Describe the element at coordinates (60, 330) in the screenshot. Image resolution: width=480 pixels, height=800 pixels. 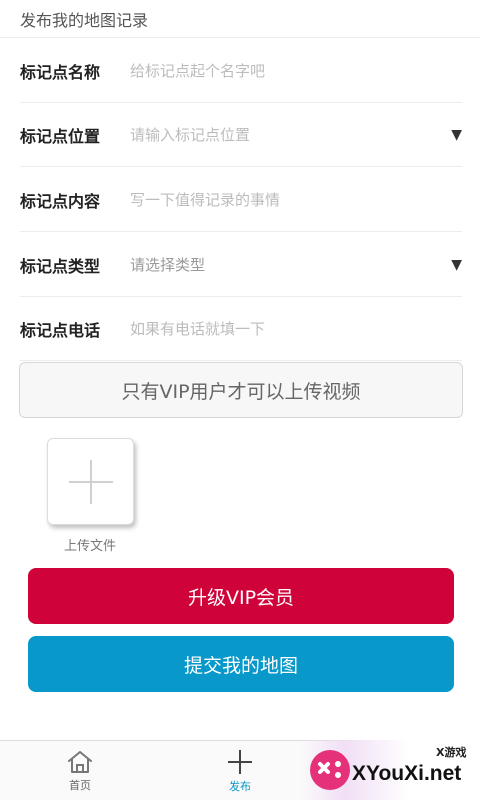
I see `phone-label: 标记点电话` at that location.